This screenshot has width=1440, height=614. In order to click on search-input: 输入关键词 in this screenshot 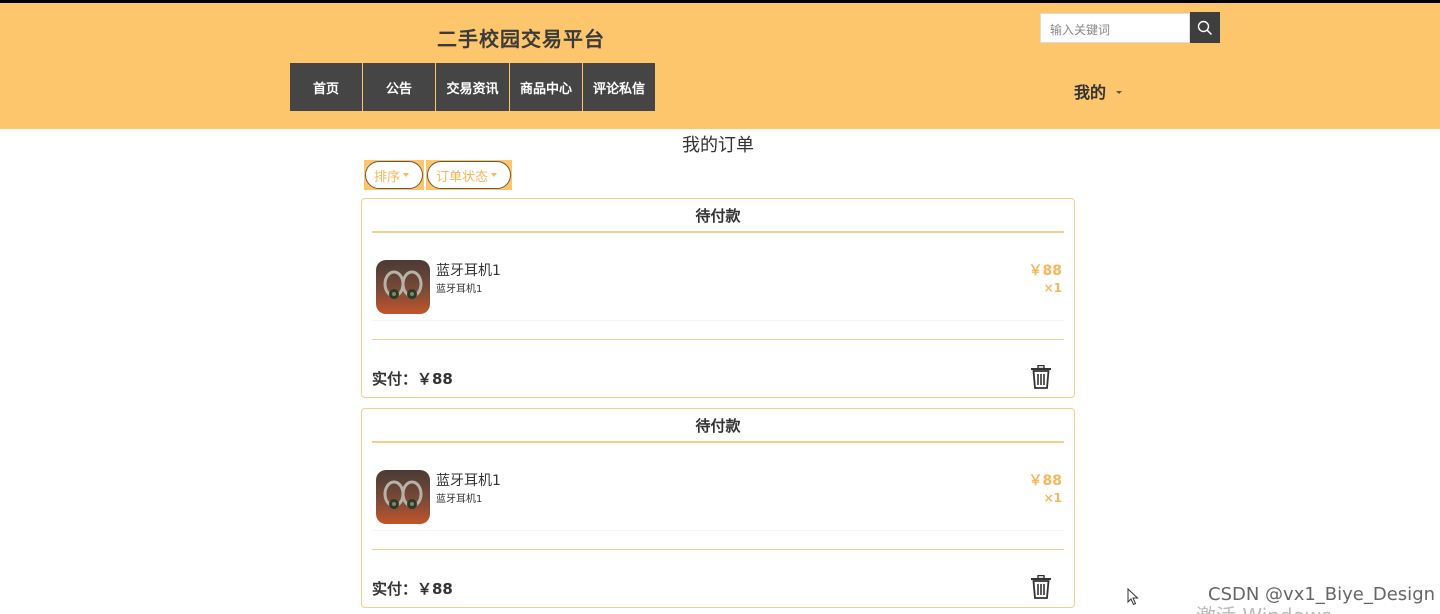, I will do `click(1115, 28)`.